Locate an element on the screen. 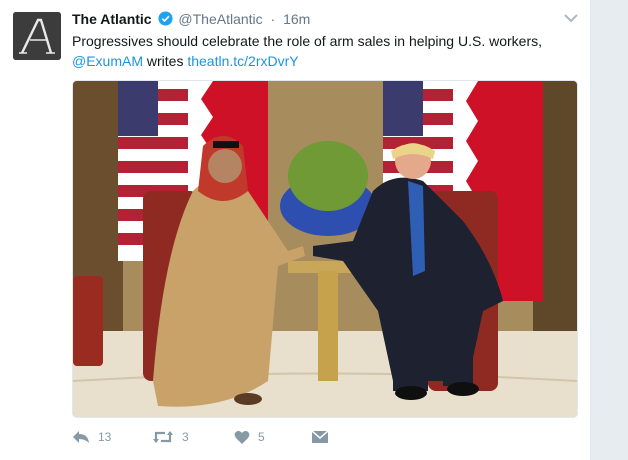  account-name: The Atlantic is located at coordinates (112, 19).